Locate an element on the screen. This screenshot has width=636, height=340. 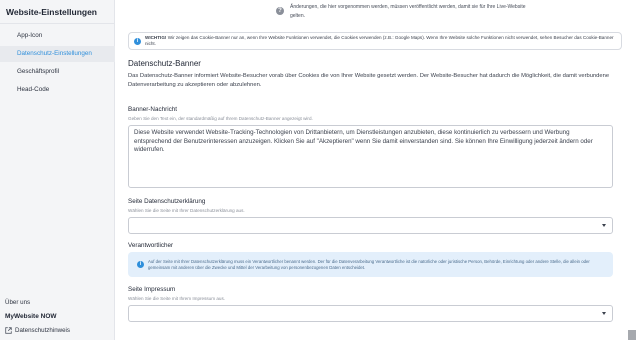
imprint-page-select is located at coordinates (370, 313).